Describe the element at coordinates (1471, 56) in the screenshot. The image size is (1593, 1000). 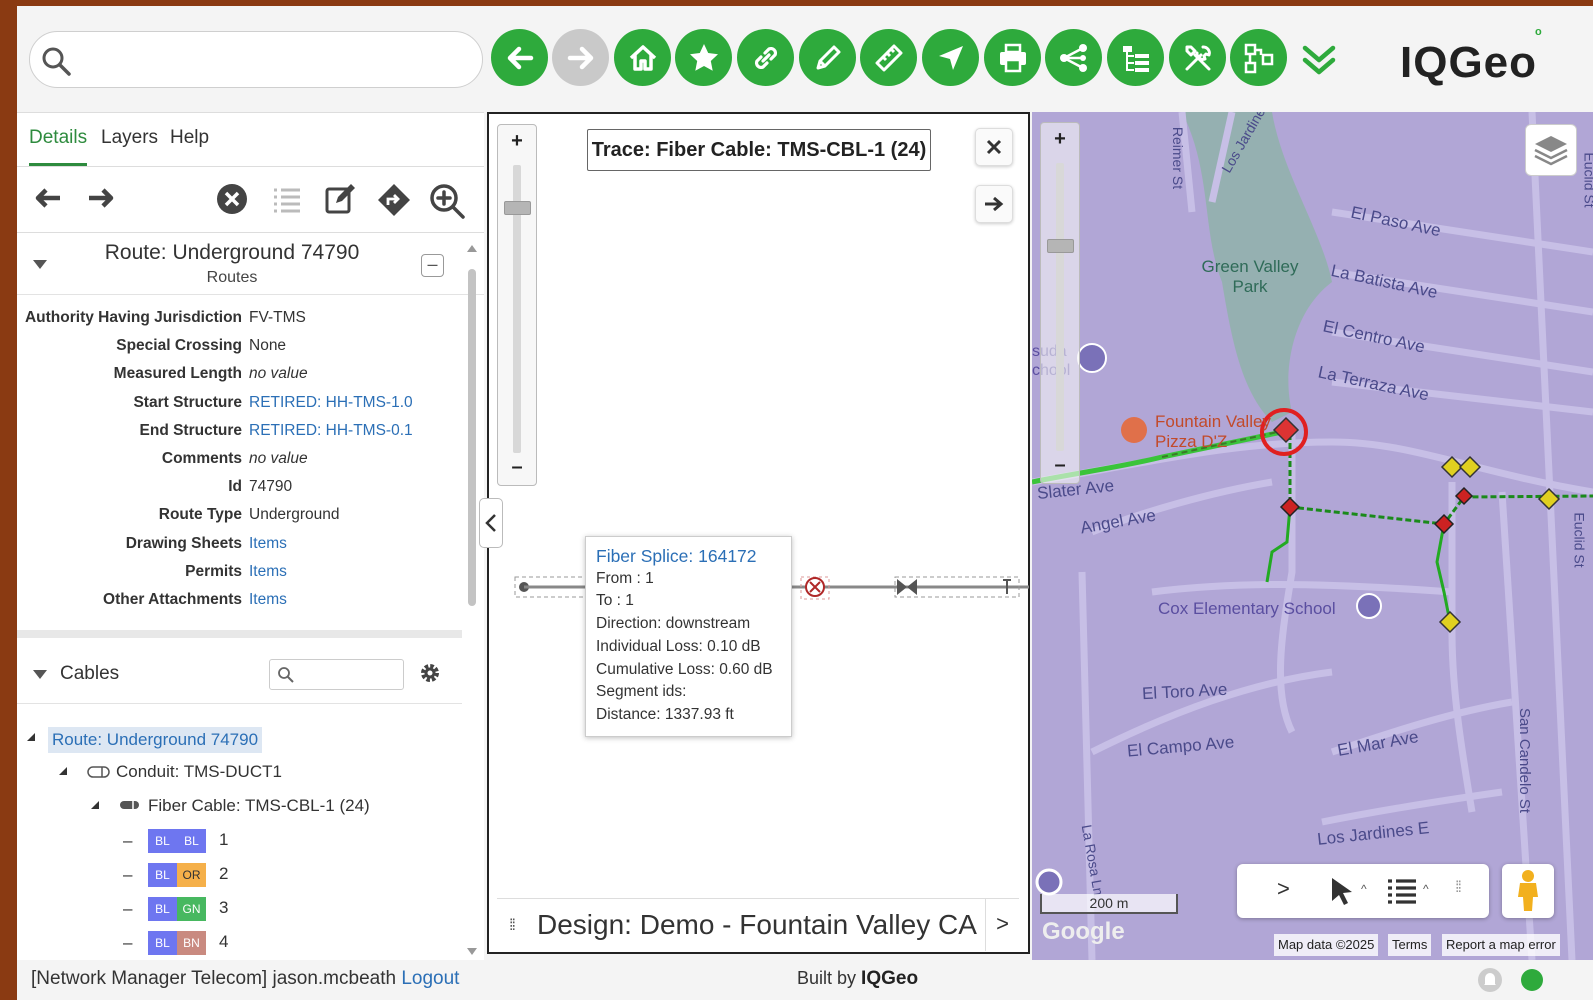
I see `brand-logo: IQGeoo` at that location.